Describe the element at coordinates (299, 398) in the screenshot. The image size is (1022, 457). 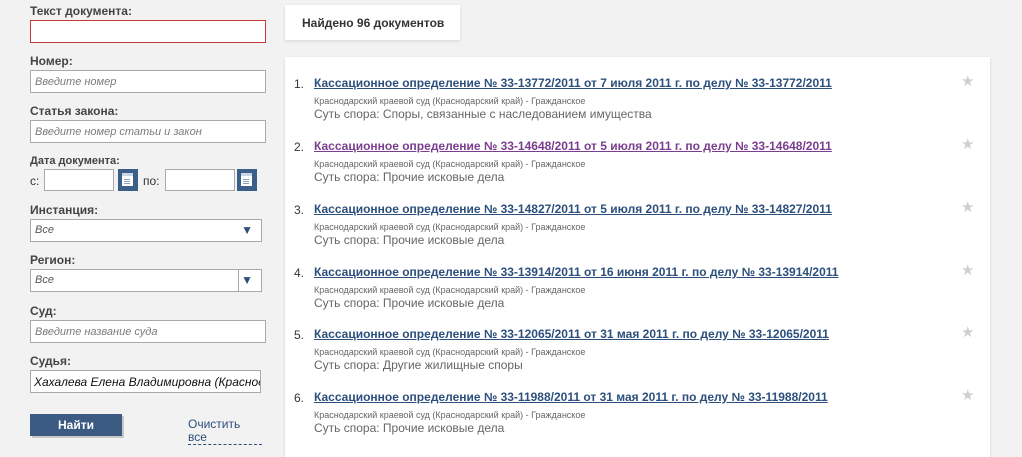
I see `item-number: 6.` at that location.